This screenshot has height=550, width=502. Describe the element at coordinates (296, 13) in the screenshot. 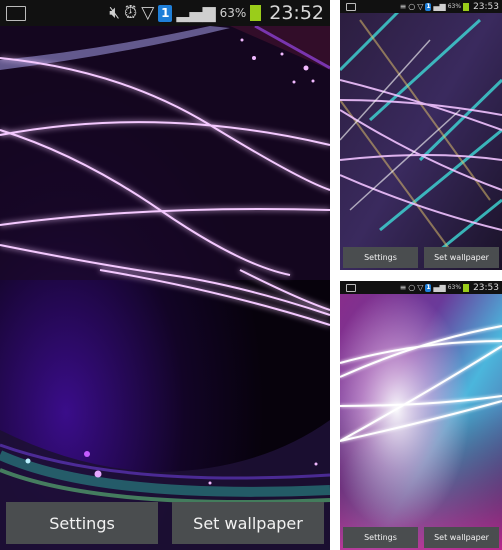

I see `clock: 23:52` at that location.